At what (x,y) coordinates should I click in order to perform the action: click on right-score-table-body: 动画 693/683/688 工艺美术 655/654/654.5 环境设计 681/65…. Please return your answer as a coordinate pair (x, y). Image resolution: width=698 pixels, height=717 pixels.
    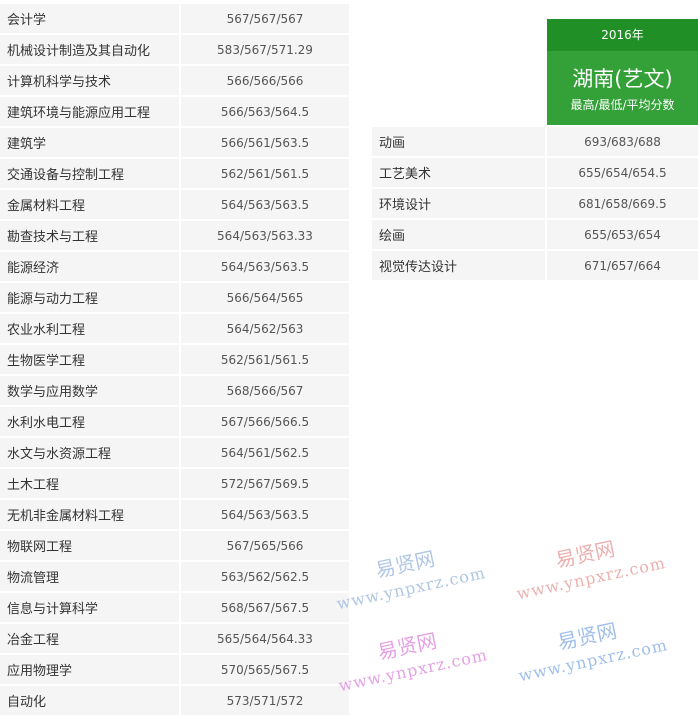
    Looking at the image, I should click on (535, 203).